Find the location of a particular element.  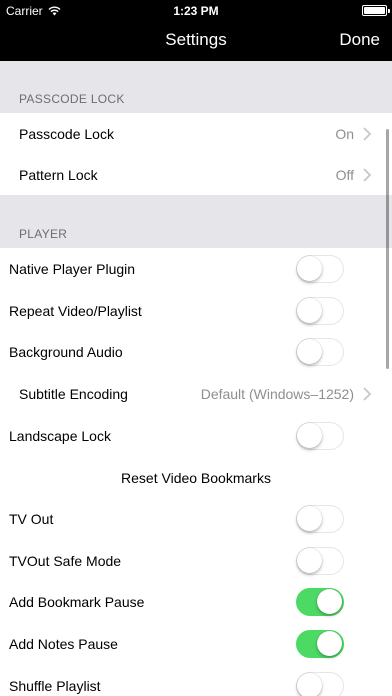

battery-icon is located at coordinates (376, 10).